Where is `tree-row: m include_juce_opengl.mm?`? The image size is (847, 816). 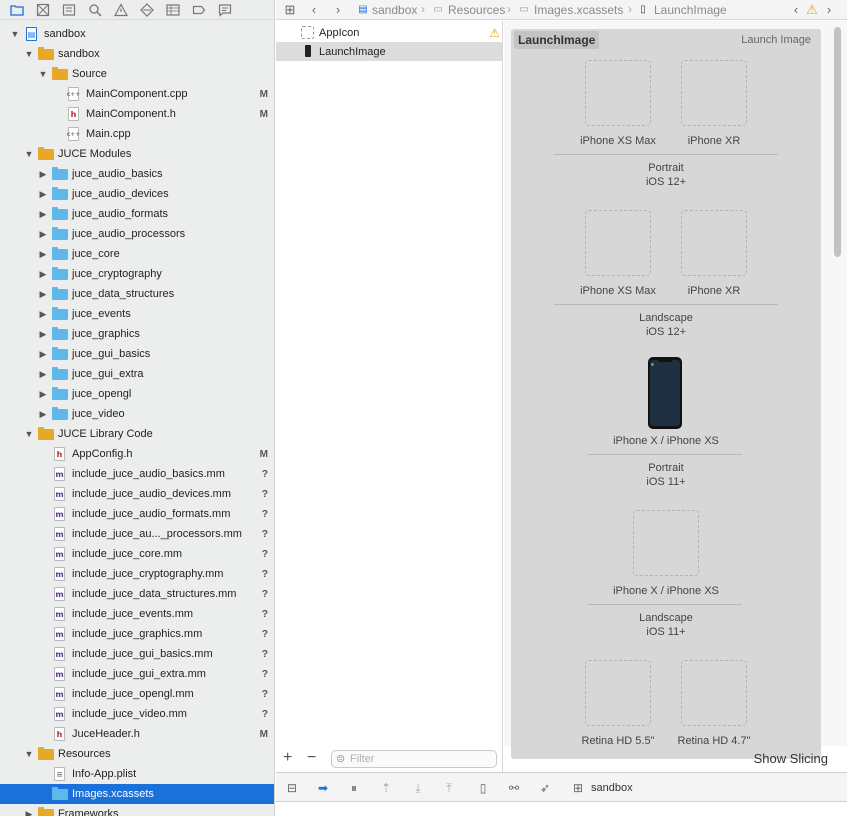
tree-row: m include_juce_opengl.mm? is located at coordinates (137, 694).